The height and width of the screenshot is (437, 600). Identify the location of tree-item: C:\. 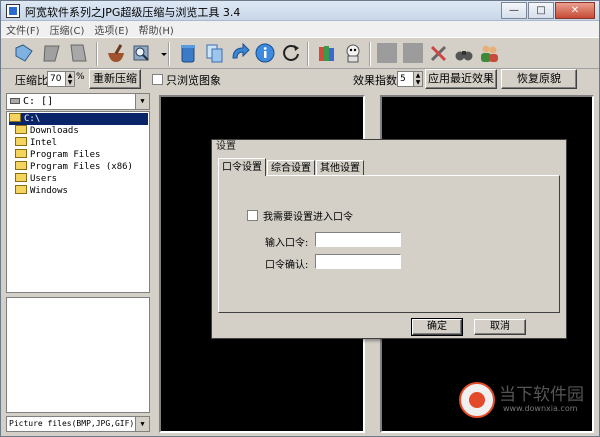
(78, 119).